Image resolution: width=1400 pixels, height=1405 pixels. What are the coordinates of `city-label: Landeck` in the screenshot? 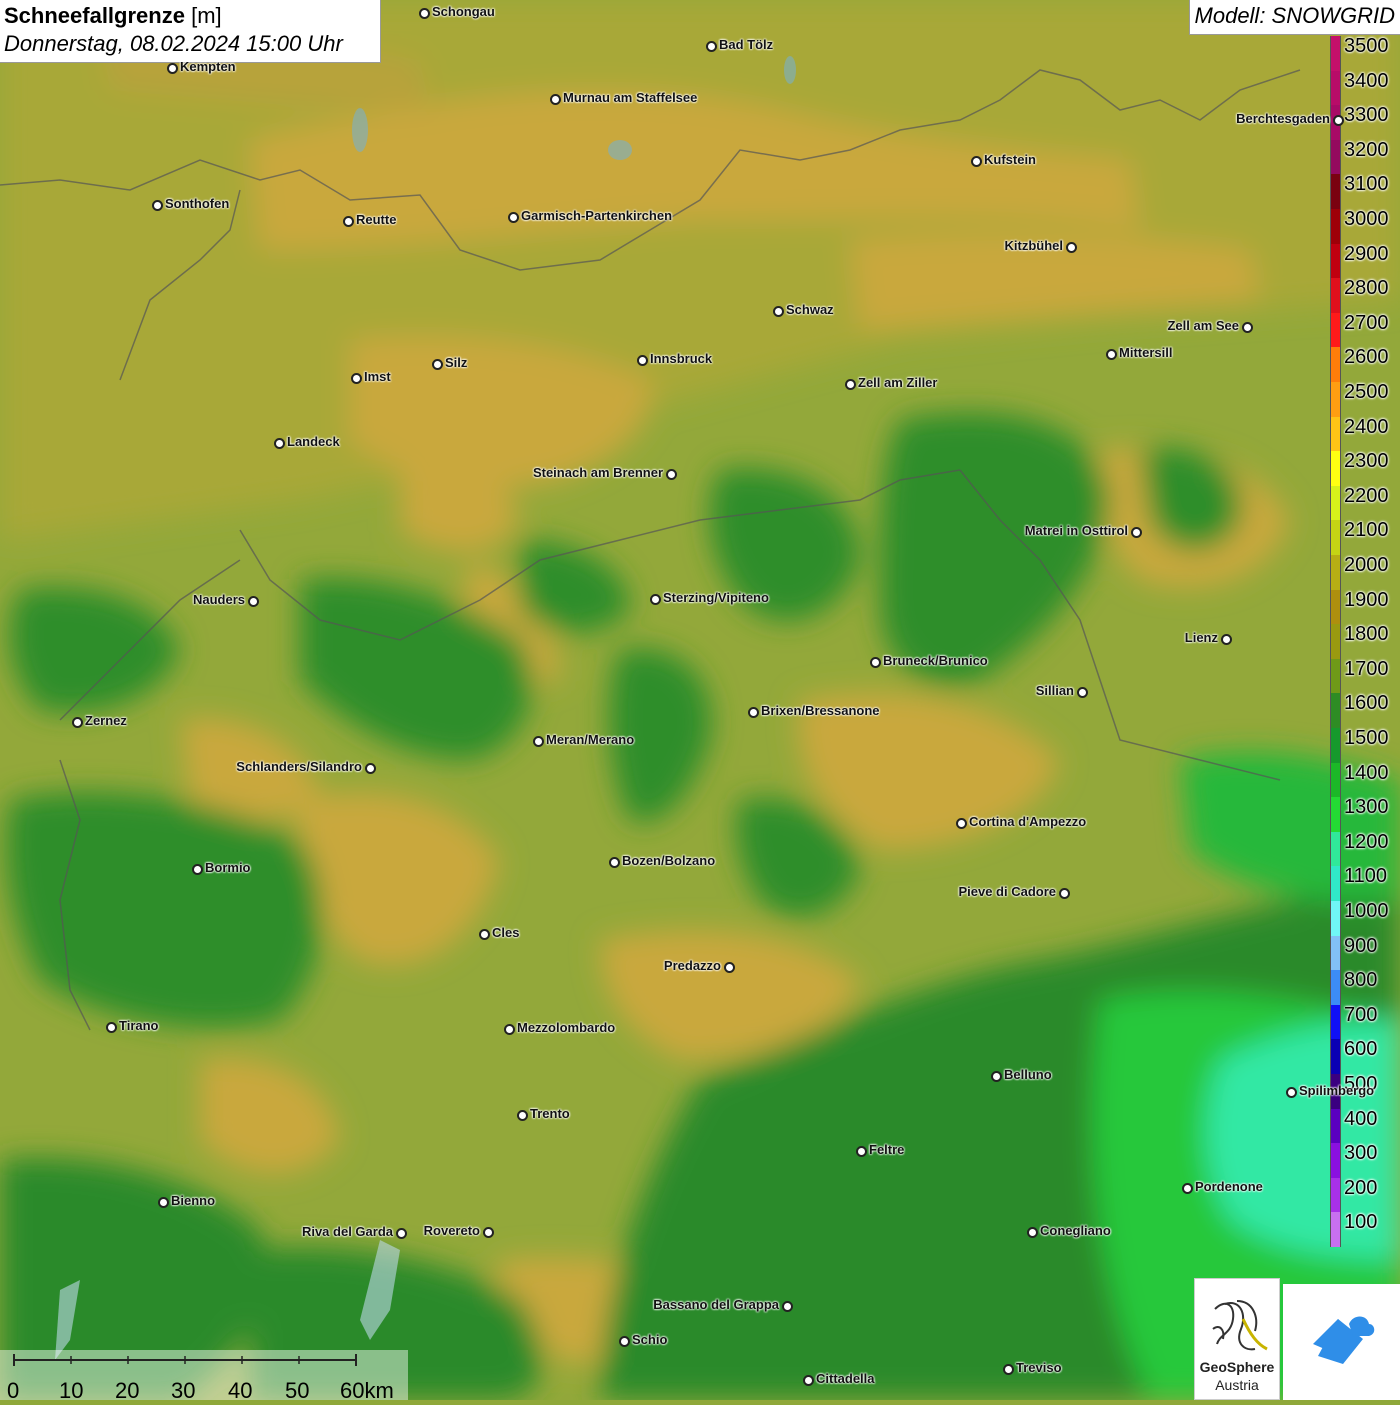 It's located at (313, 441).